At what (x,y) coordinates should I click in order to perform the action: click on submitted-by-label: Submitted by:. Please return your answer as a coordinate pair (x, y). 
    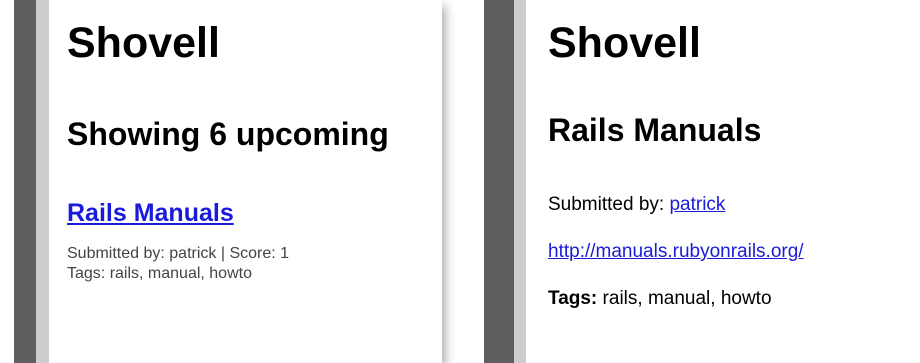
    Looking at the image, I should click on (606, 204).